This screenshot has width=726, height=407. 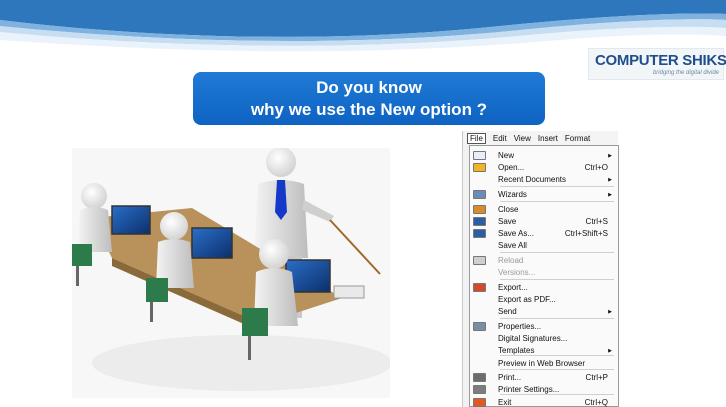 I want to click on printer-settings-icon, so click(x=479, y=389).